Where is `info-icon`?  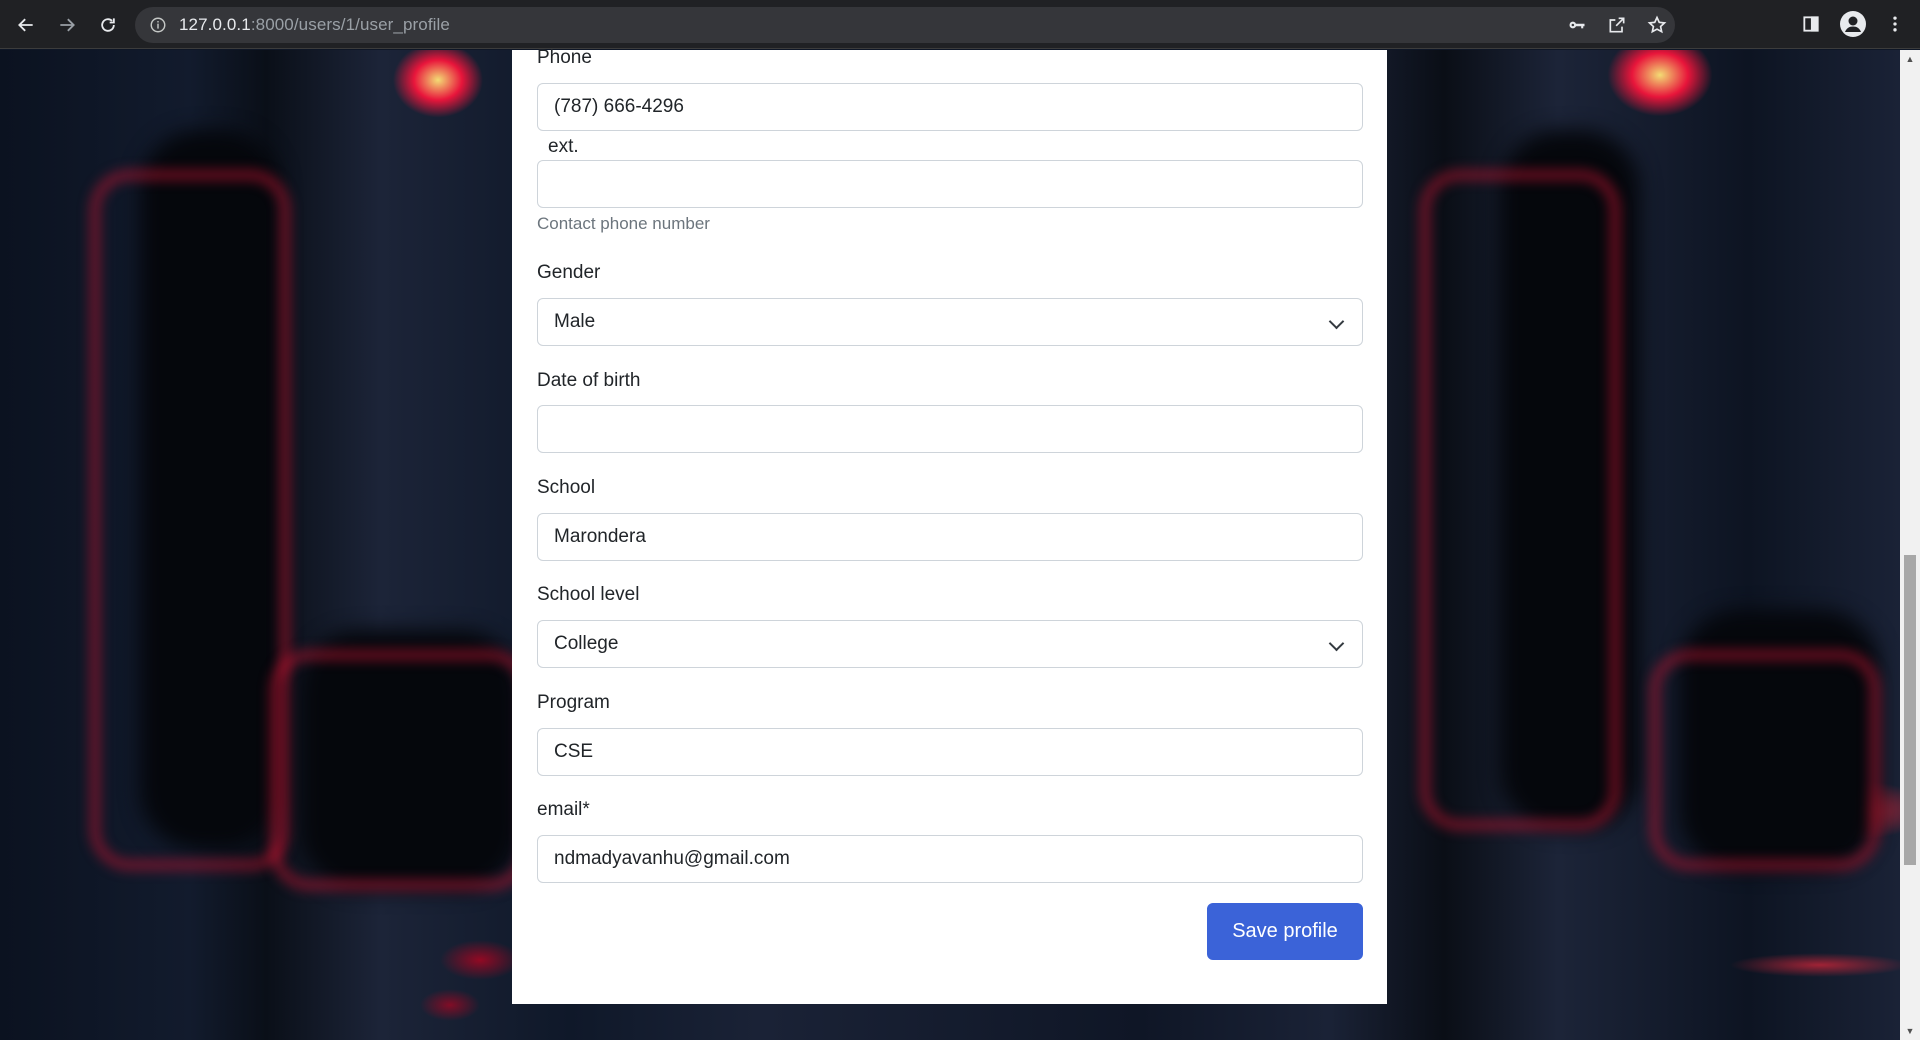
info-icon is located at coordinates (158, 25).